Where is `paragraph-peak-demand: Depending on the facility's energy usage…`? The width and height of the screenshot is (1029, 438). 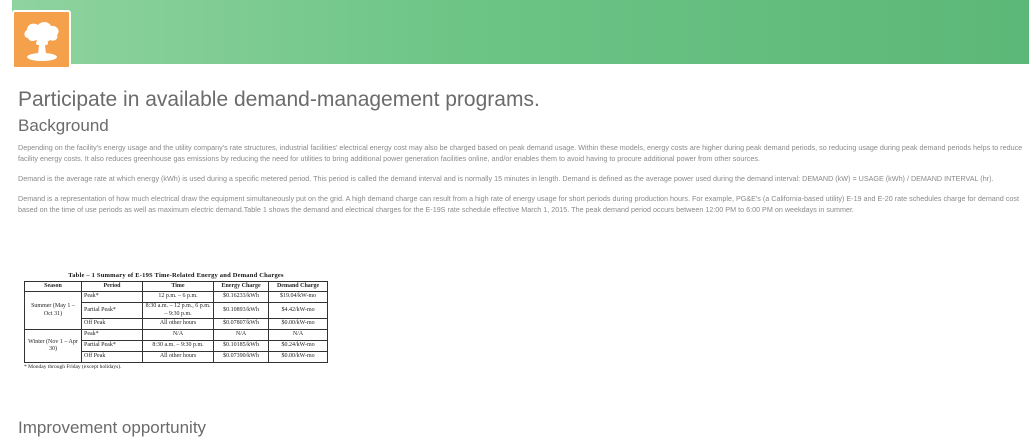
paragraph-peak-demand: Depending on the facility's energy usage… is located at coordinates (520, 153).